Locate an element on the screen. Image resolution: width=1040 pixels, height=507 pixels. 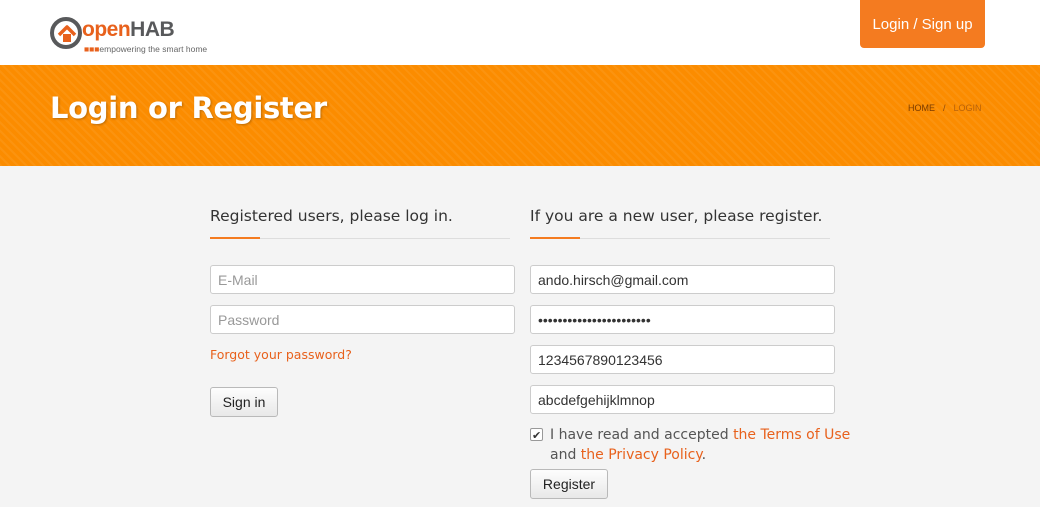
page-title: Login or Register is located at coordinates (188, 108).